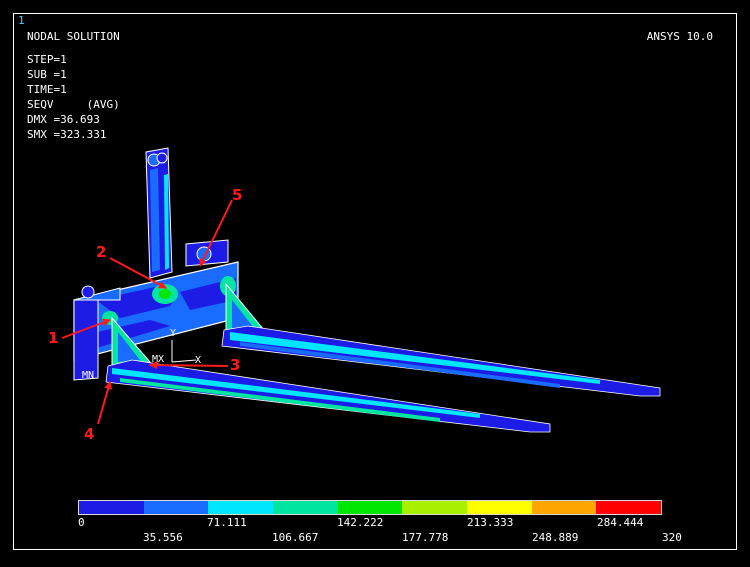  What do you see at coordinates (158, 359) in the screenshot?
I see `max-marker: MX` at bounding box center [158, 359].